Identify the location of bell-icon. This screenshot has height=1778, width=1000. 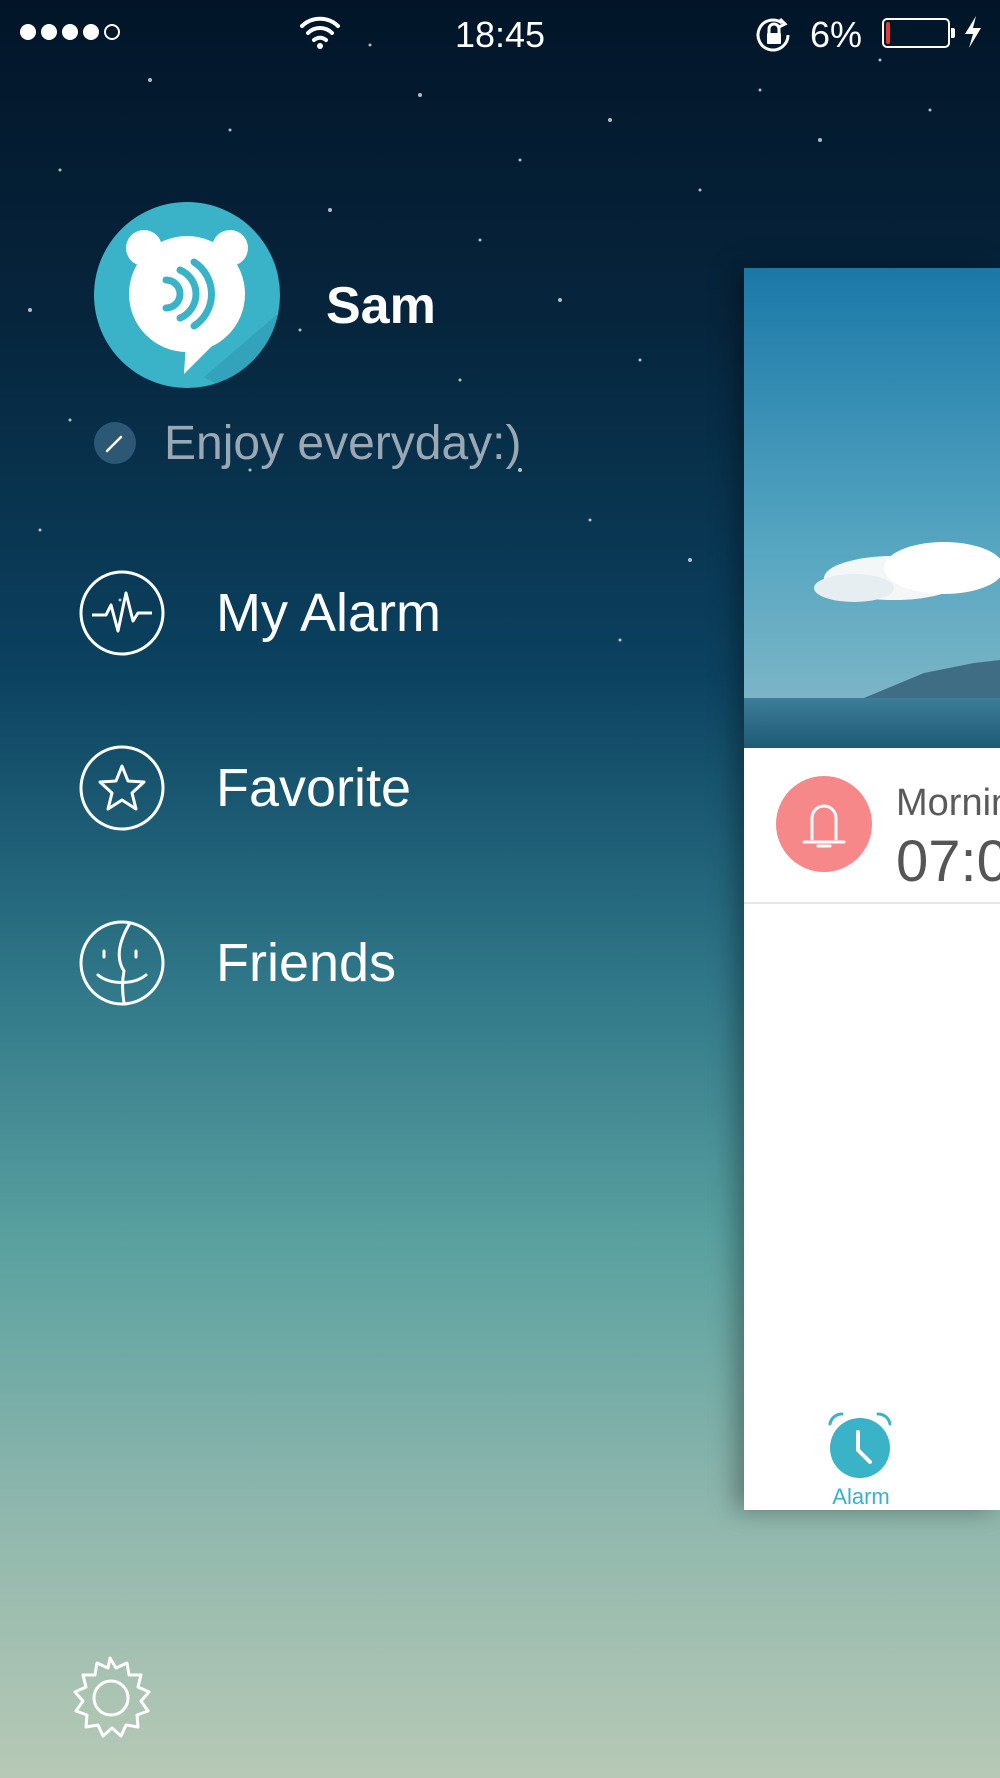
(824, 824).